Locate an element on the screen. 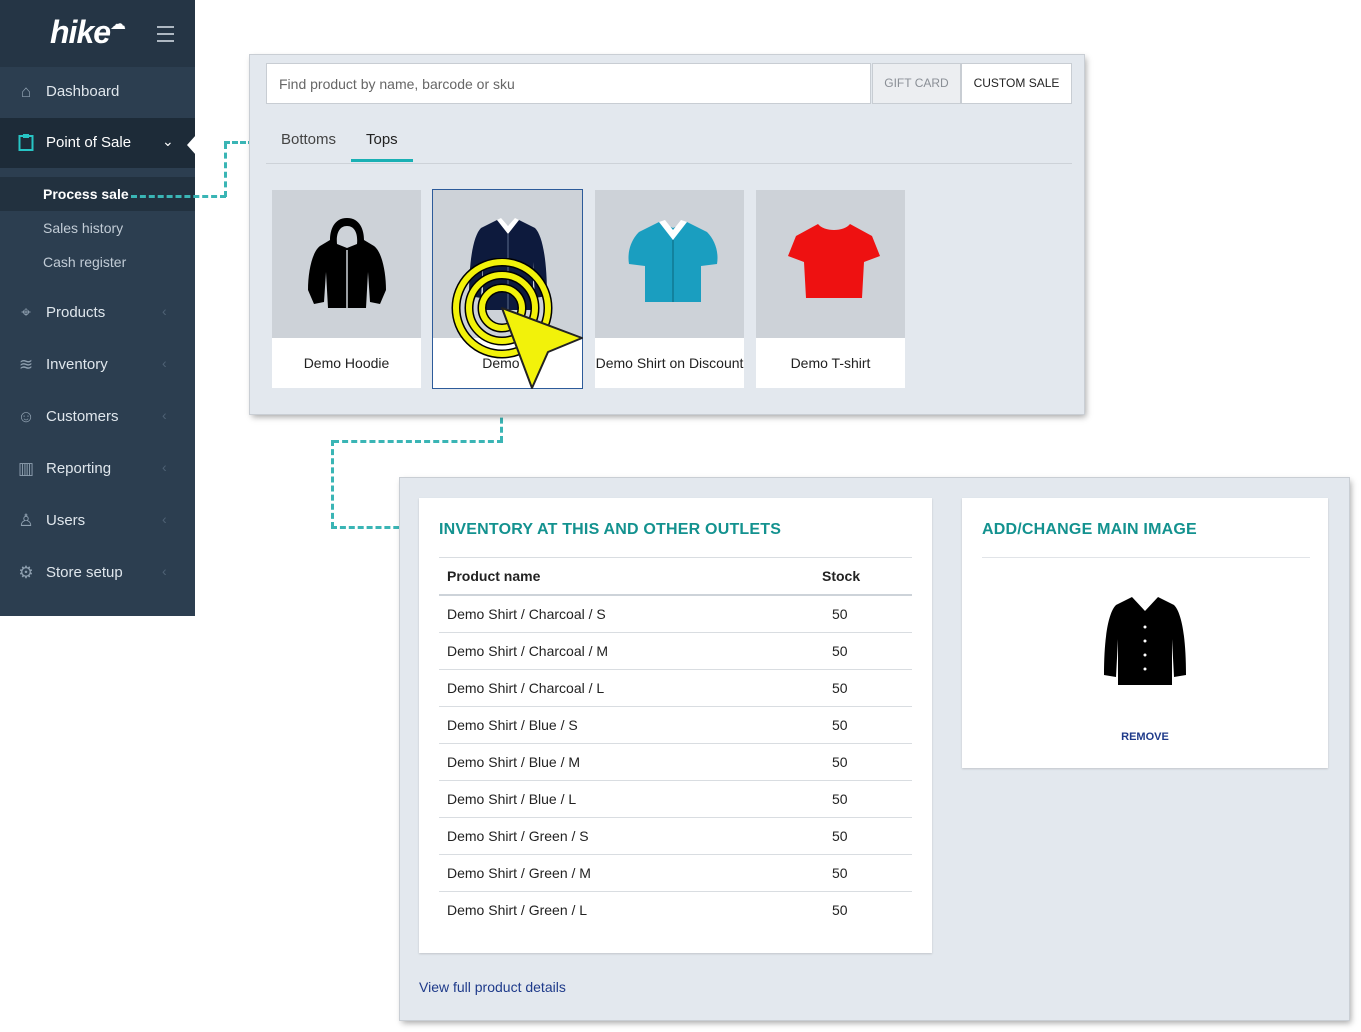  sidebar-subitem-process-sale: Process sale is located at coordinates (97, 194).